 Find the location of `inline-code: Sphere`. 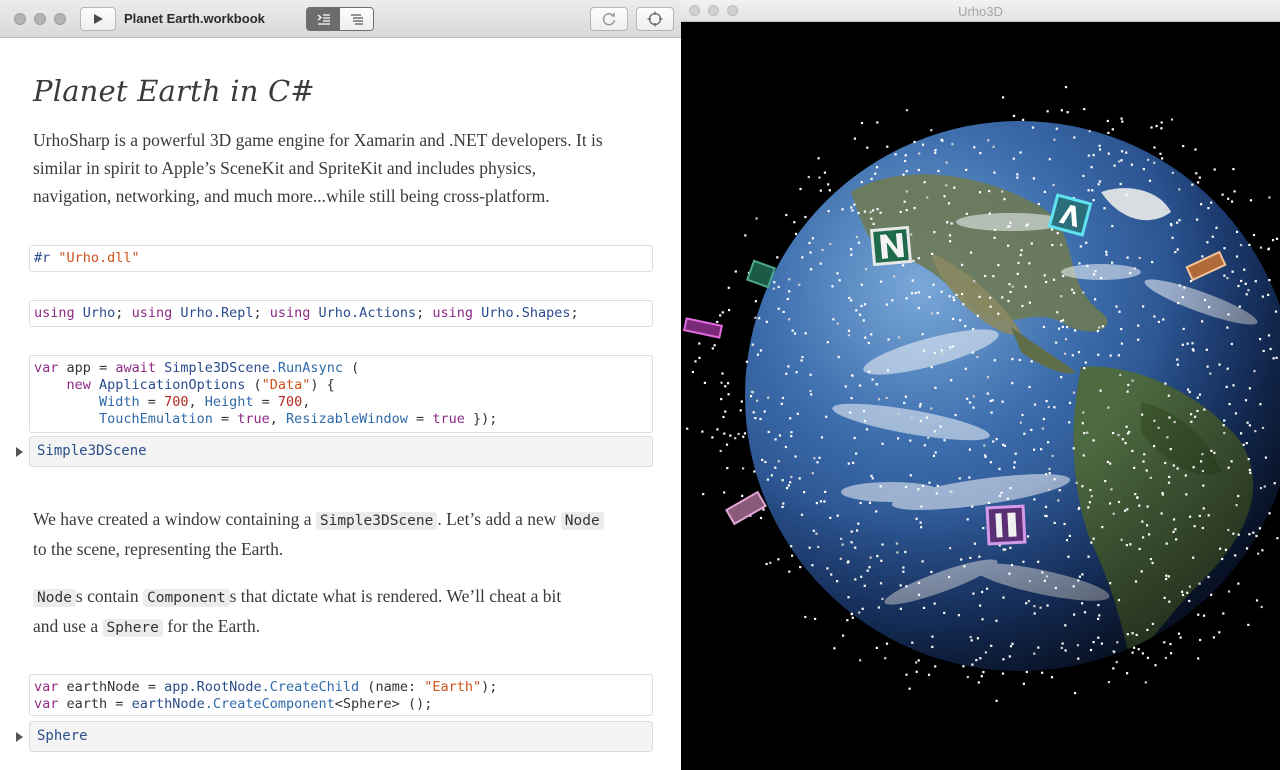

inline-code: Sphere is located at coordinates (132, 628).